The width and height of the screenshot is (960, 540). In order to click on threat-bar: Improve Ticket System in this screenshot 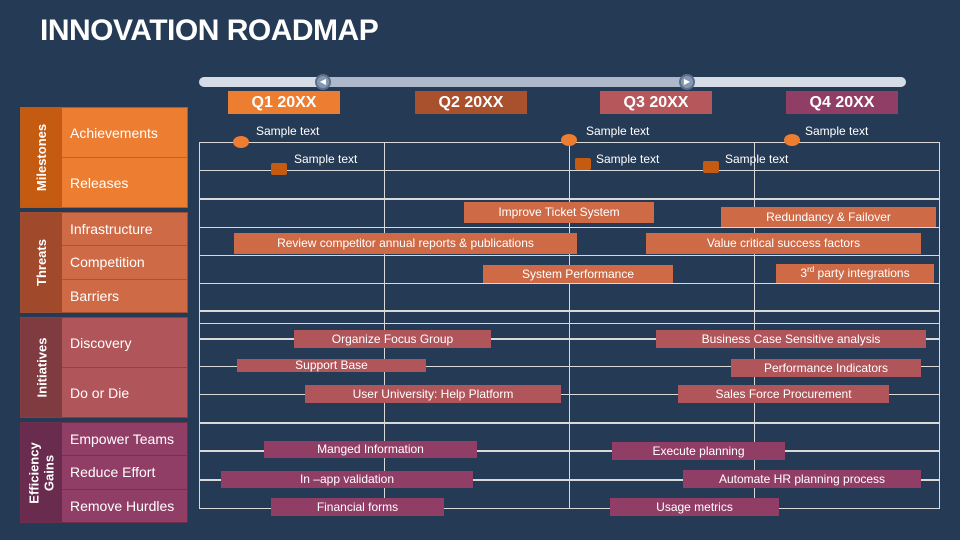, I will do `click(559, 212)`.